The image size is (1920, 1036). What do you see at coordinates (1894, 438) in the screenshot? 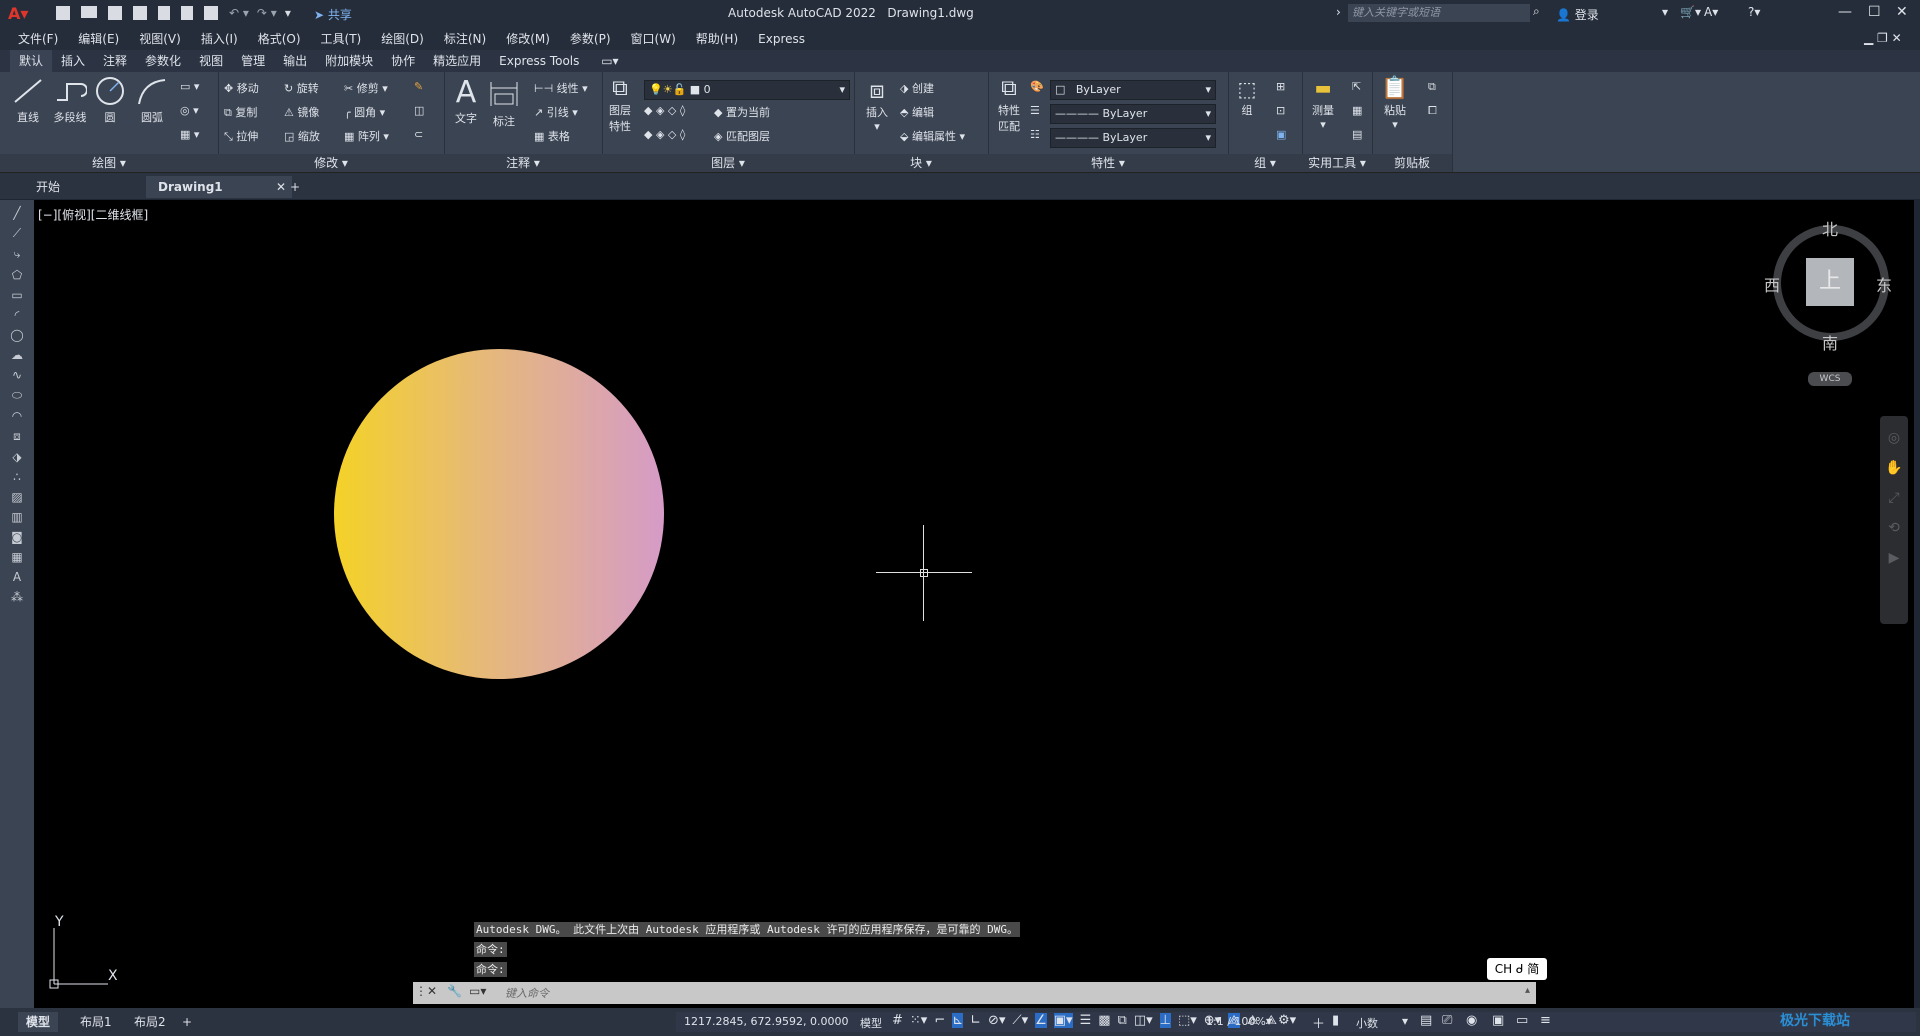
I see `steering-wheel-icon: ◎` at bounding box center [1894, 438].